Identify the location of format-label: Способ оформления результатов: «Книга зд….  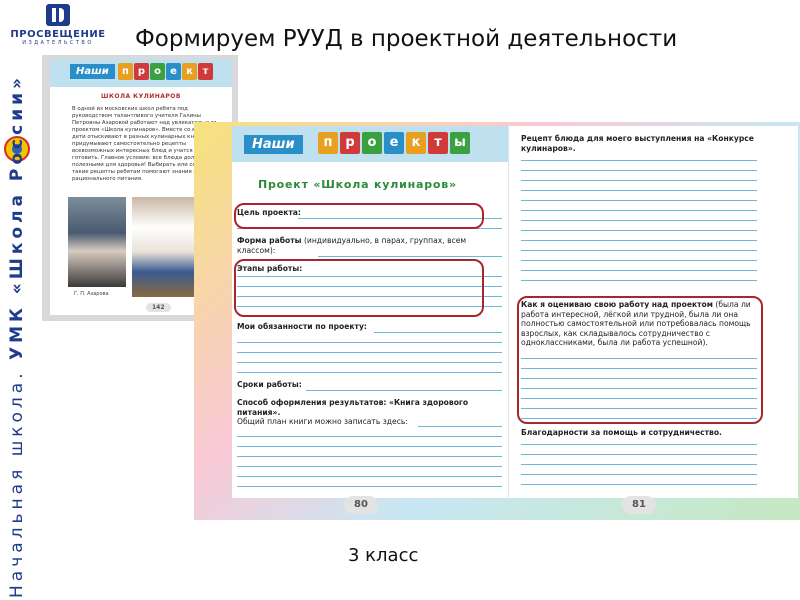
(353, 407).